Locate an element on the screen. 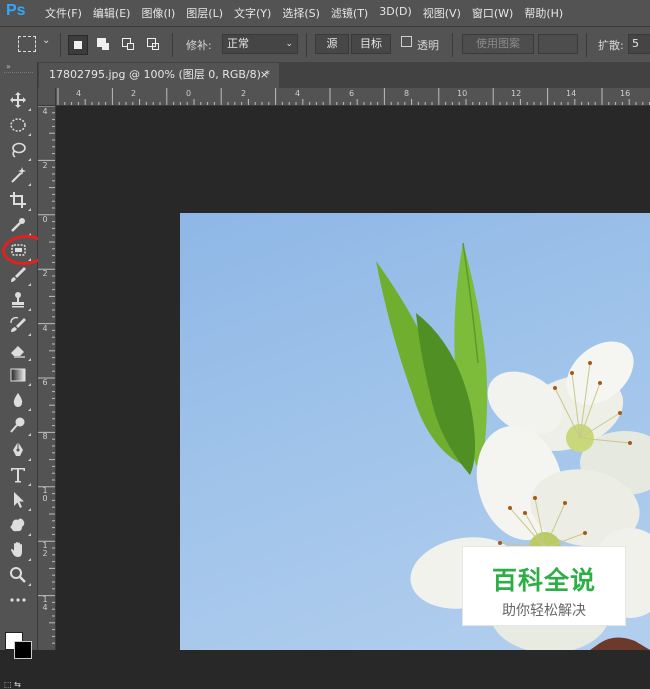 This screenshot has width=650, height=689. eyedropper-tool-icon is located at coordinates (19, 225).